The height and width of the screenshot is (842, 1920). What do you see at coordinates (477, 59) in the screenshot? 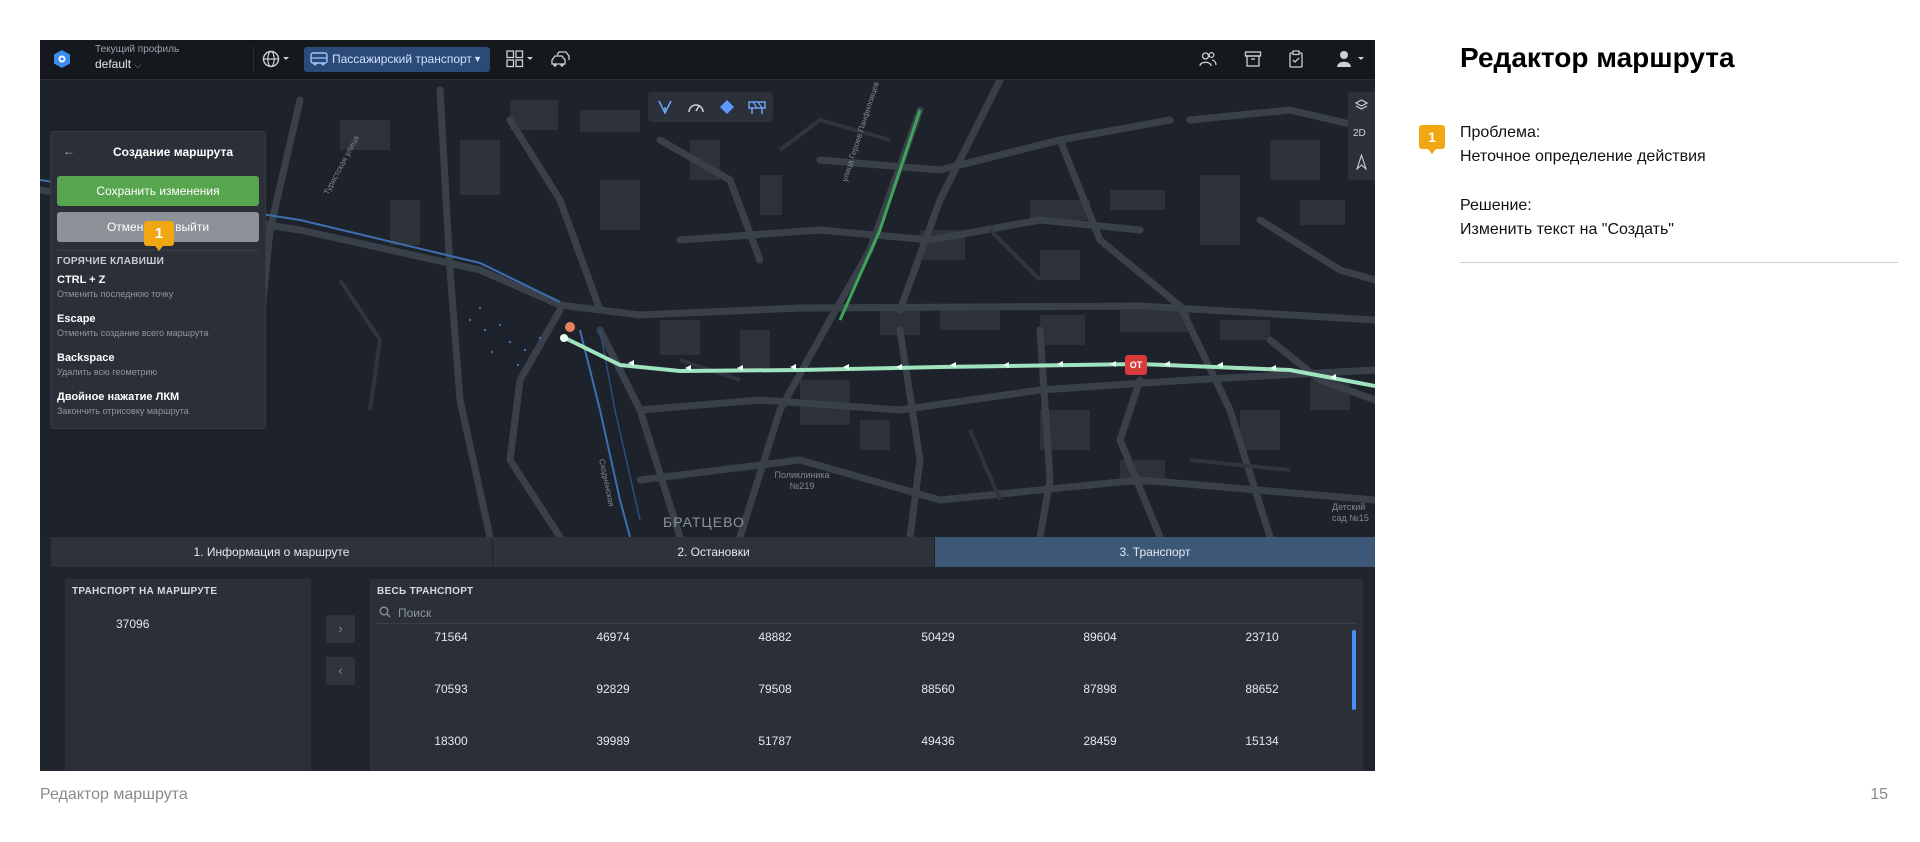
I see `chevron-down-icon: ▼` at bounding box center [477, 59].